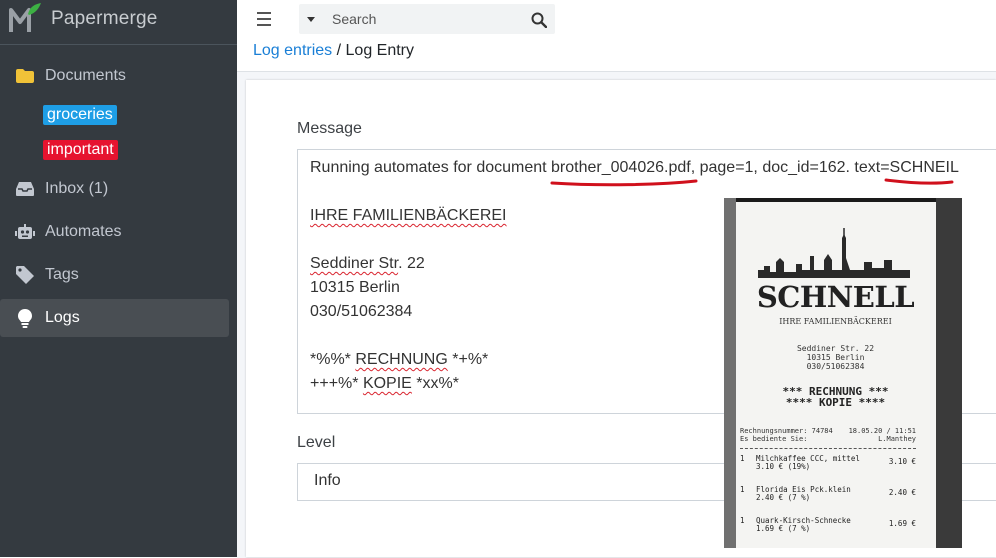 This screenshot has height=558, width=996. I want to click on search-options-dropdown, so click(311, 19).